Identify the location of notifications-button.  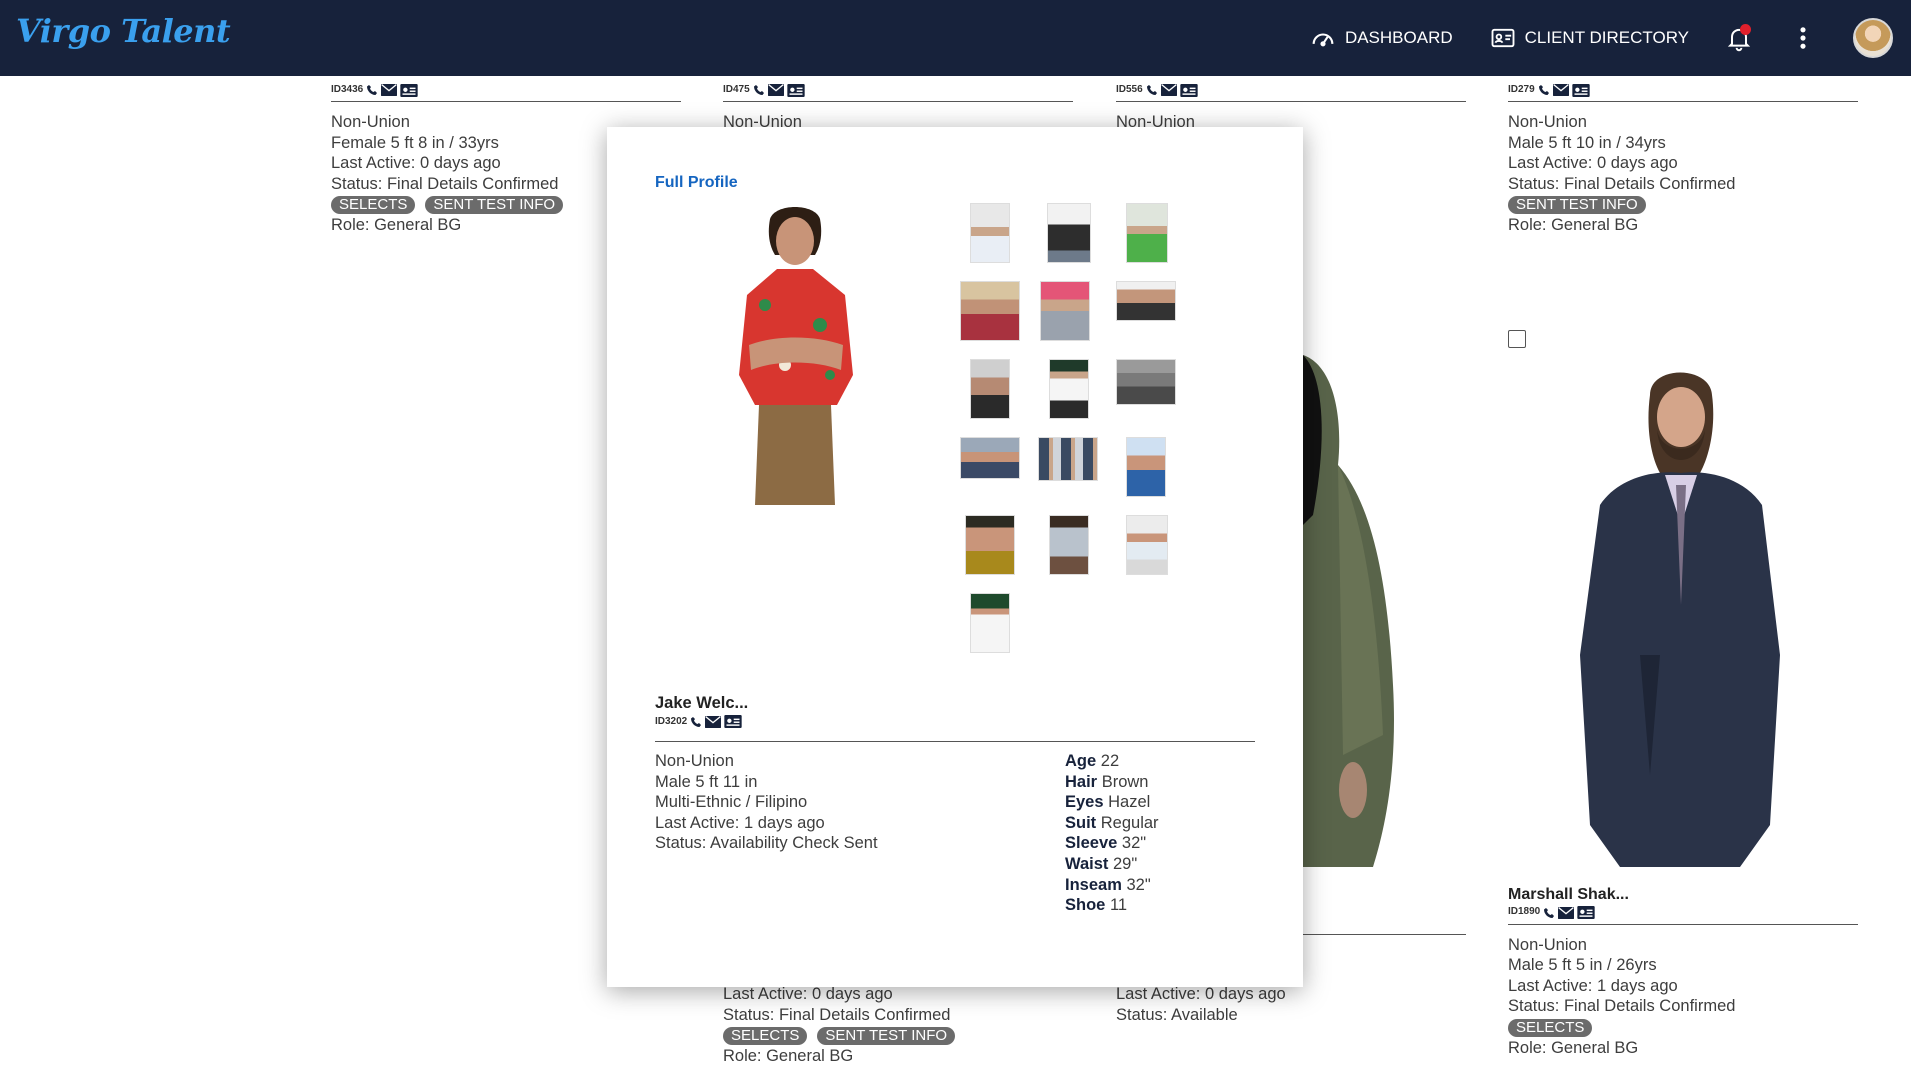
(1739, 38).